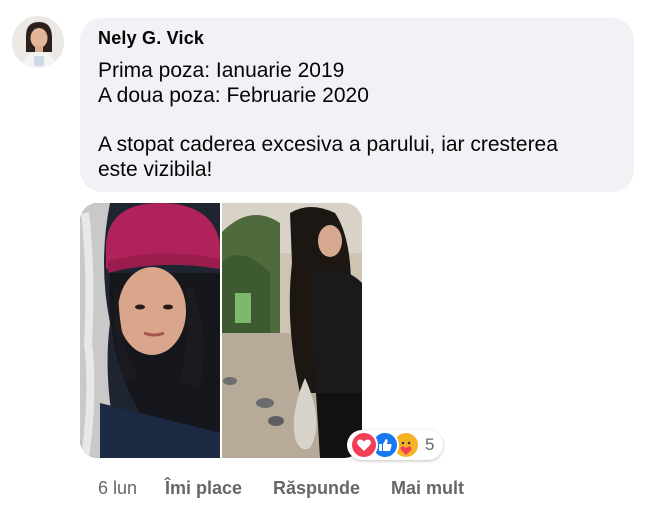 This screenshot has width=650, height=515. Describe the element at coordinates (203, 488) in the screenshot. I see `like-button: Îmi place` at that location.